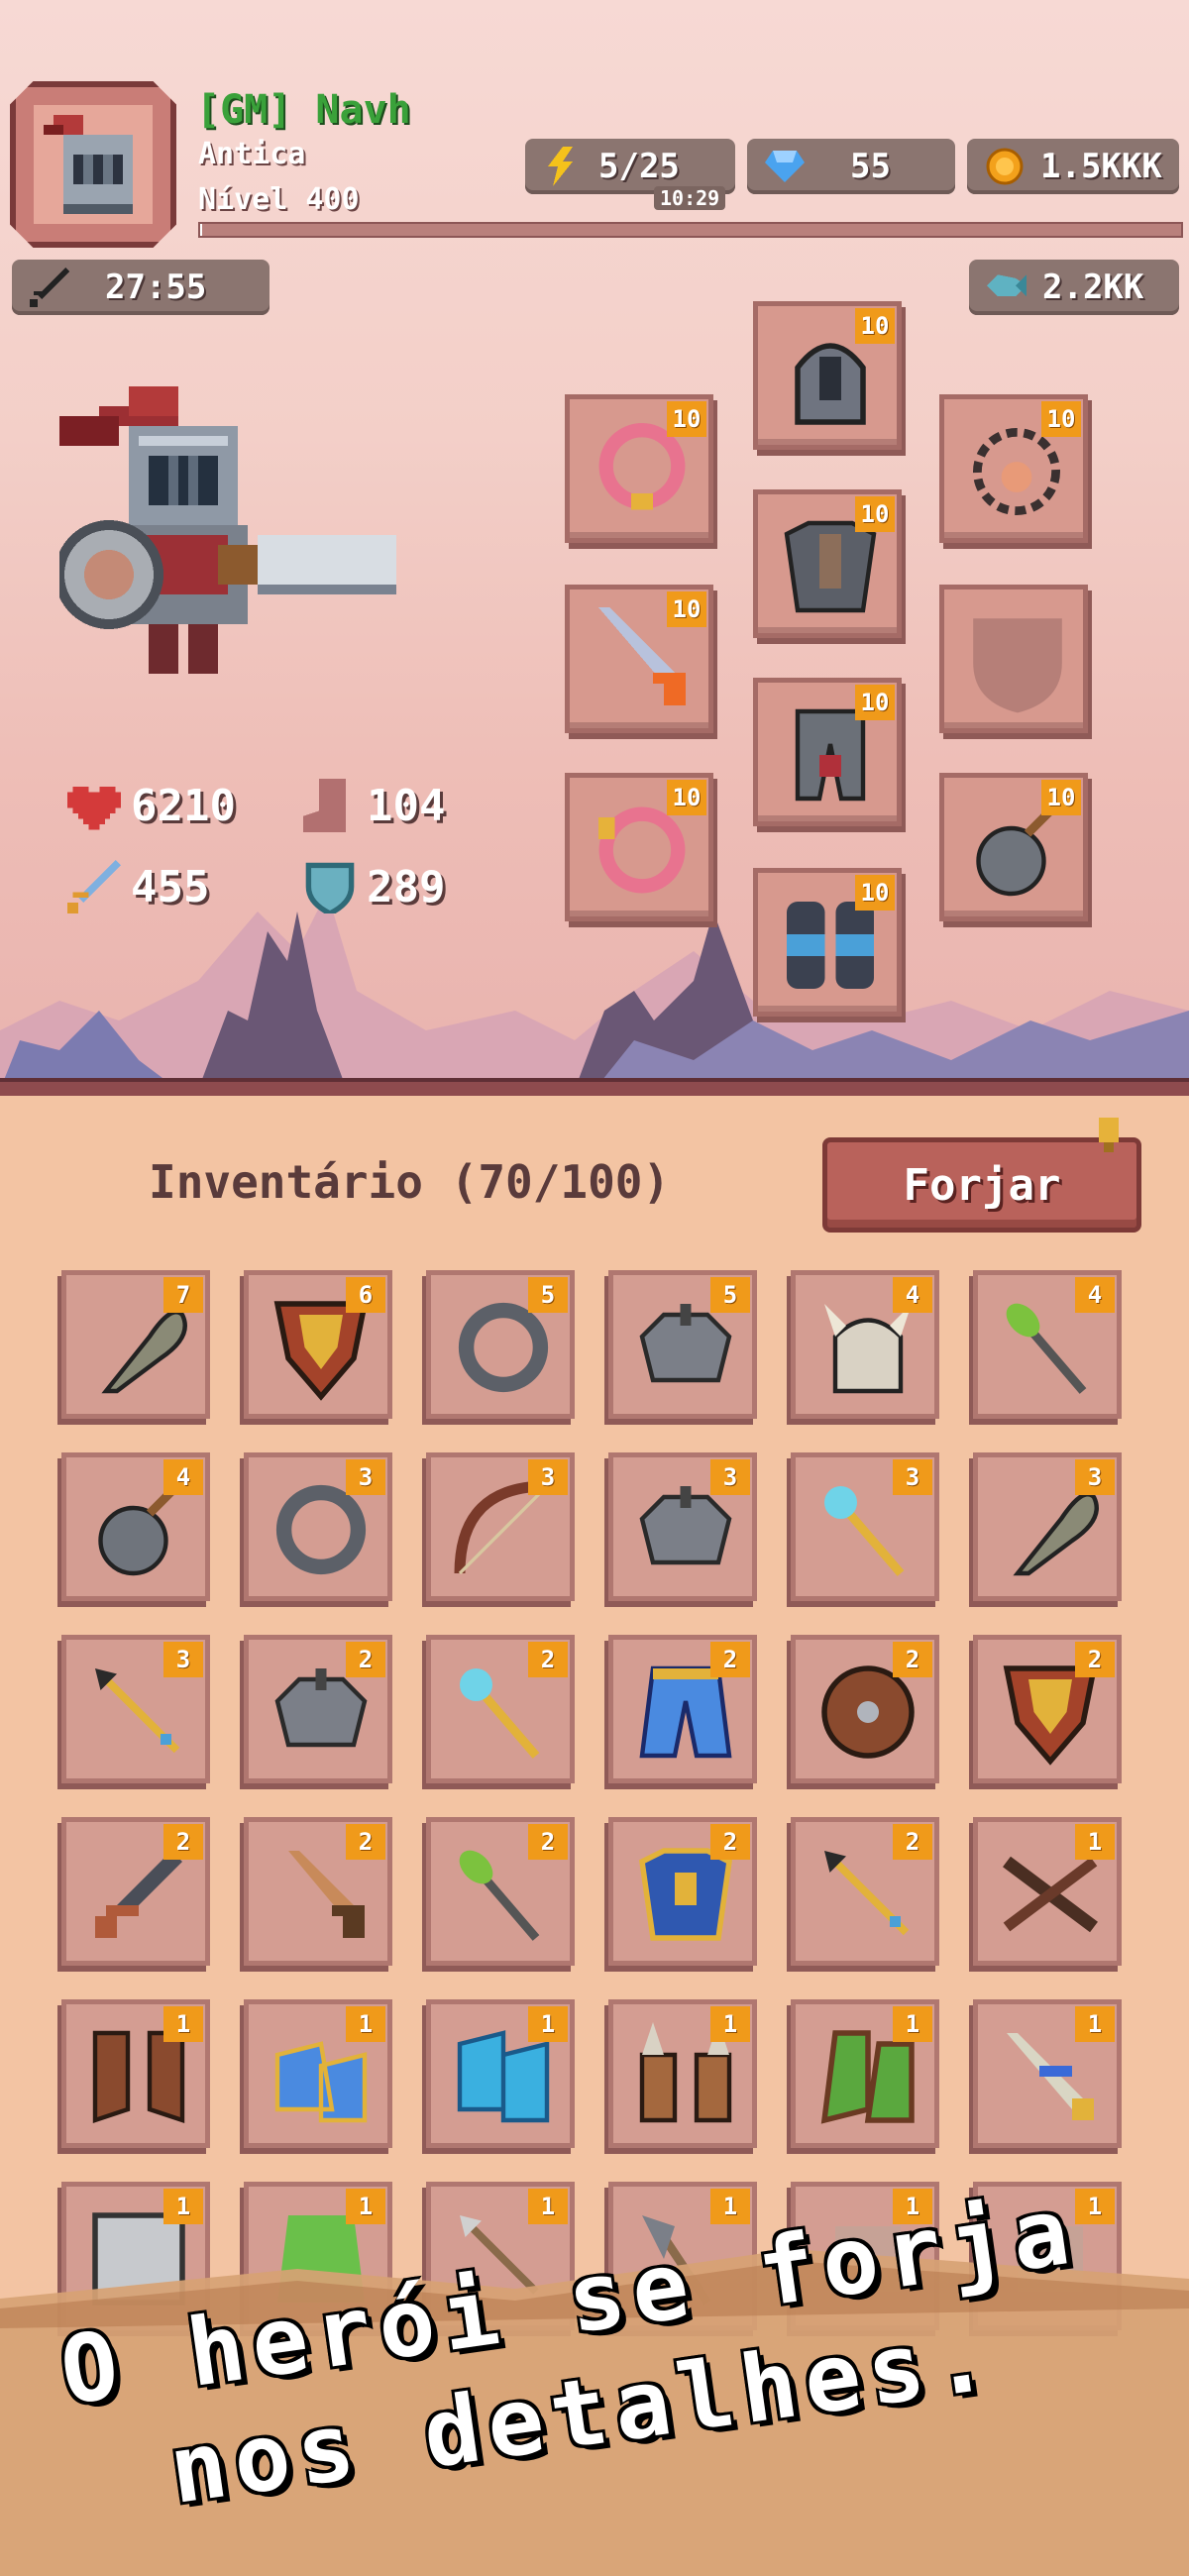 Image resolution: width=1189 pixels, height=2576 pixels. What do you see at coordinates (325, 805) in the screenshot?
I see `boot-icon` at bounding box center [325, 805].